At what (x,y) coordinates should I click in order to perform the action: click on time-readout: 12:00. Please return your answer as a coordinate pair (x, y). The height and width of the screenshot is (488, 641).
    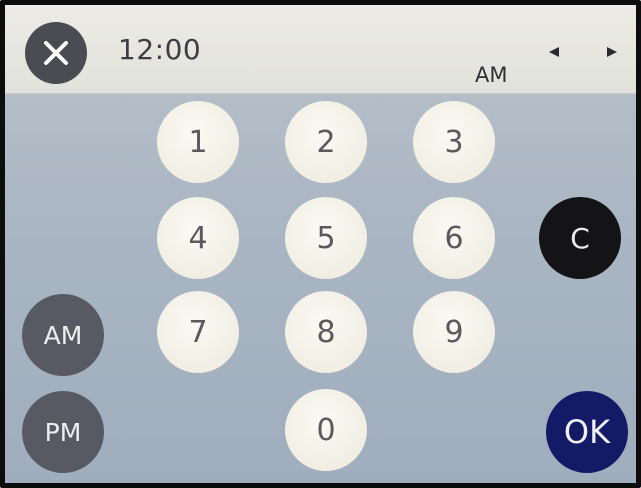
    Looking at the image, I should click on (159, 49).